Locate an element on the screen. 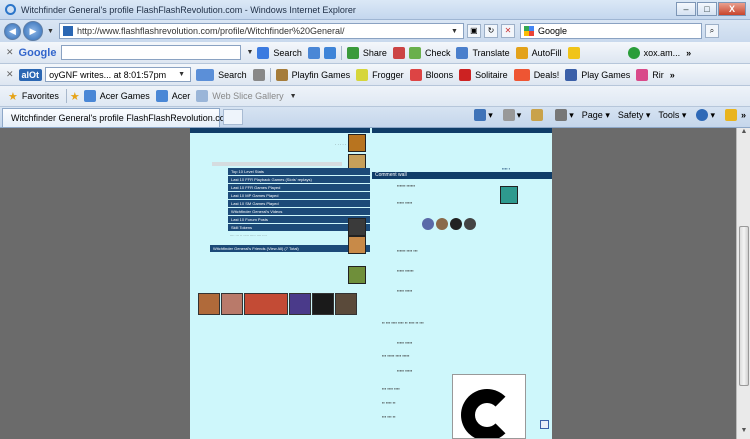 The height and width of the screenshot is (439, 750). translate-button: Translate is located at coordinates (490, 53).